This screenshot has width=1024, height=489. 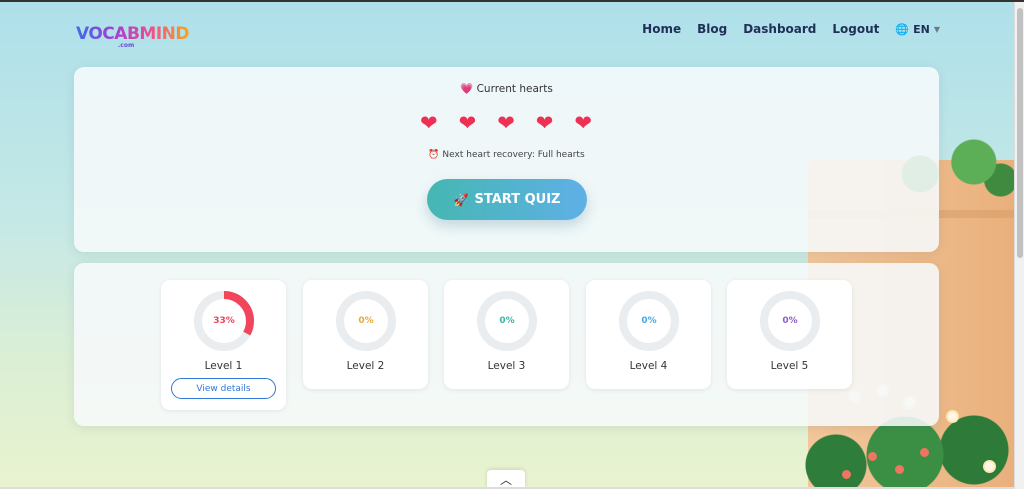 I want to click on level-card-3: 0% Level 3, so click(x=506, y=334).